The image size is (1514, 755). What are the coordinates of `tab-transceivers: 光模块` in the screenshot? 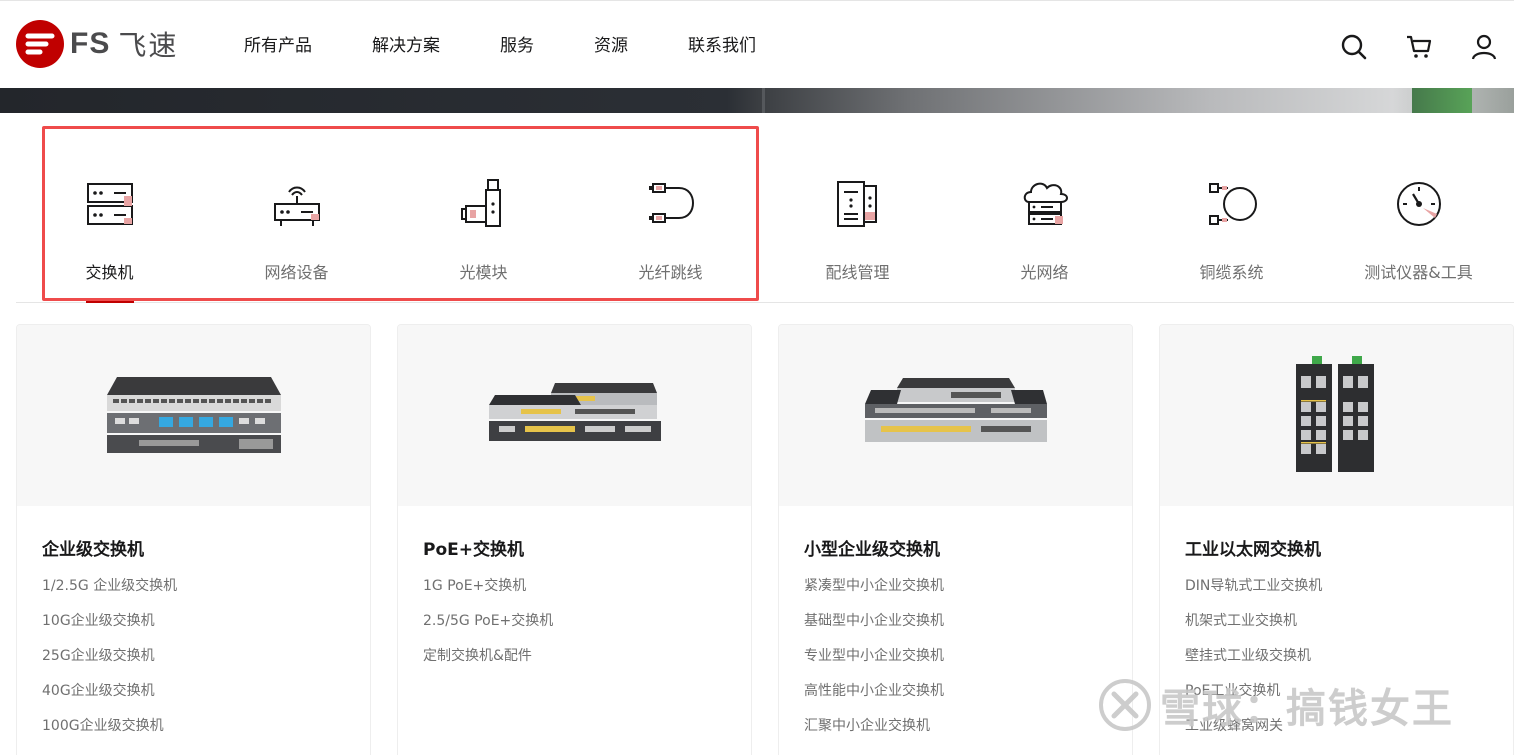 It's located at (483, 208).